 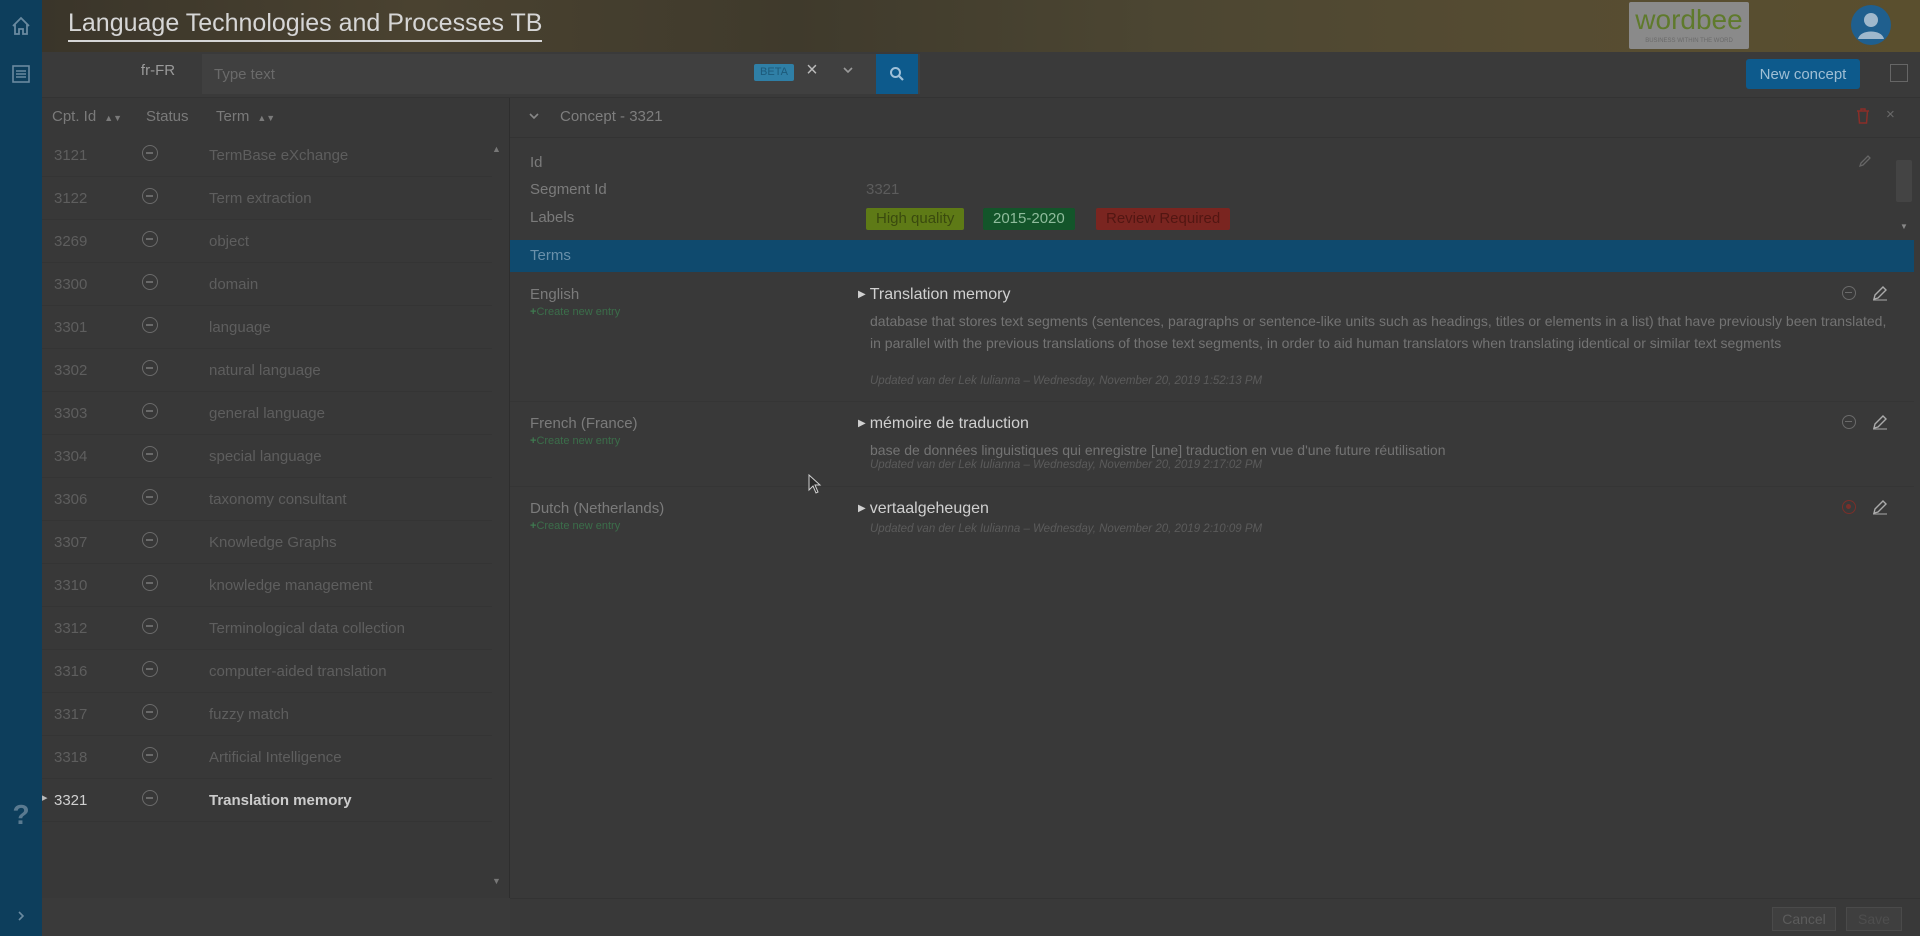 I want to click on row-id: 3312, so click(x=71, y=628).